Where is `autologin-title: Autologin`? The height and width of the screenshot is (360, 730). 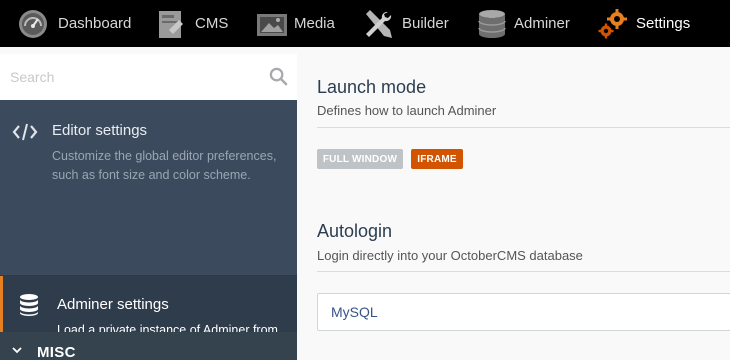
autologin-title: Autologin is located at coordinates (355, 231).